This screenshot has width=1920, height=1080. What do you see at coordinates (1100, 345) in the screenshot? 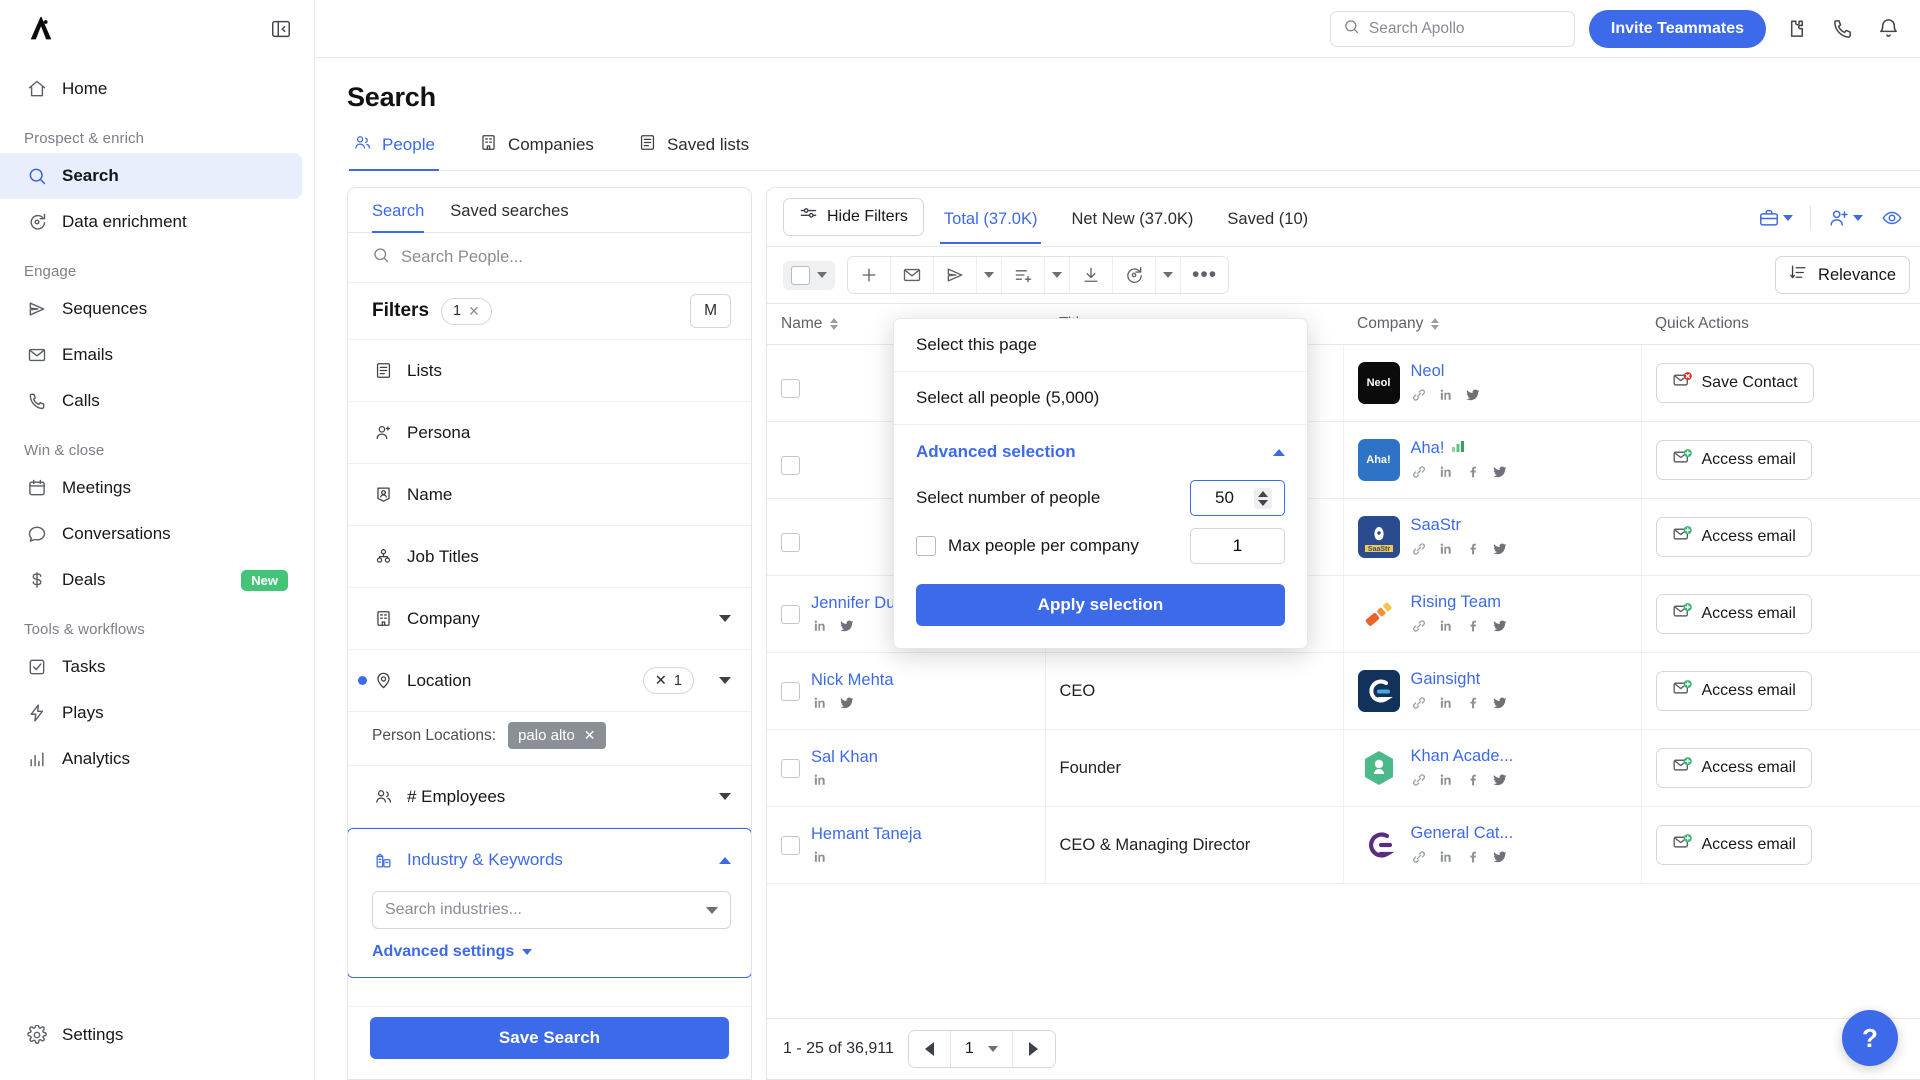
I see `select-this-page-option: Select this page` at bounding box center [1100, 345].